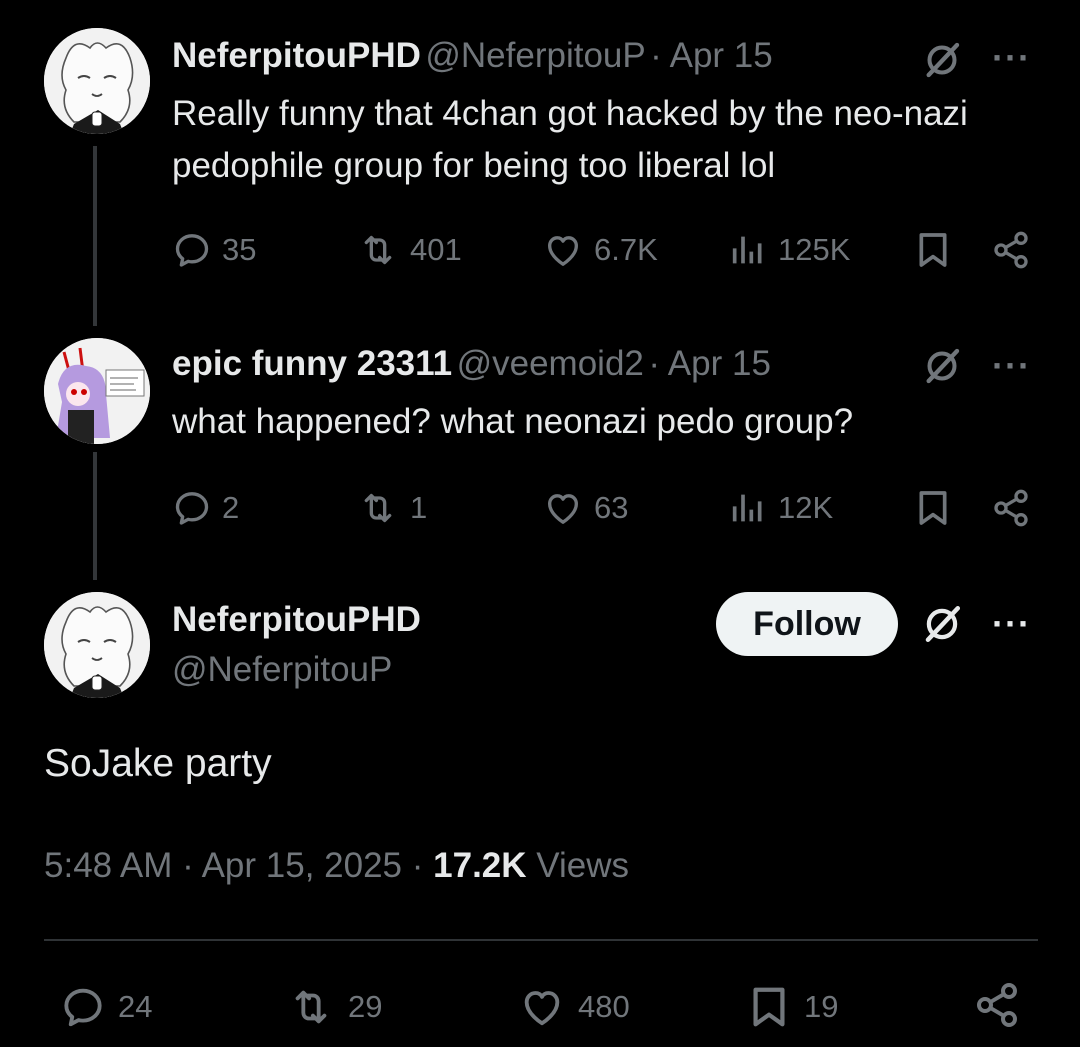  What do you see at coordinates (436, 249) in the screenshot?
I see `repost-count: 401` at bounding box center [436, 249].